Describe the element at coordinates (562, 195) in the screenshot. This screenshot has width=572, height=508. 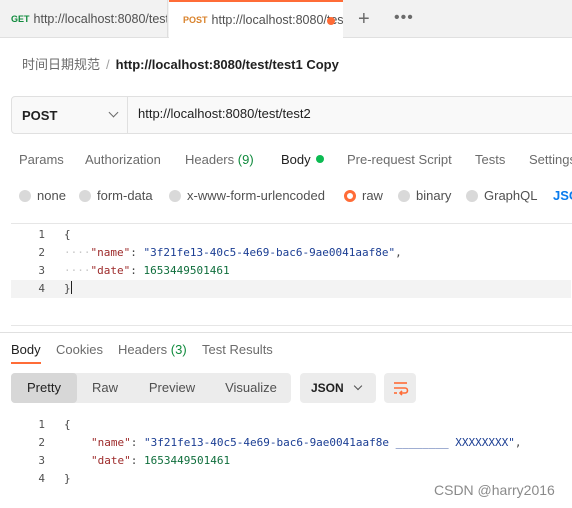
I see `raw-format-json-select: JSON` at that location.